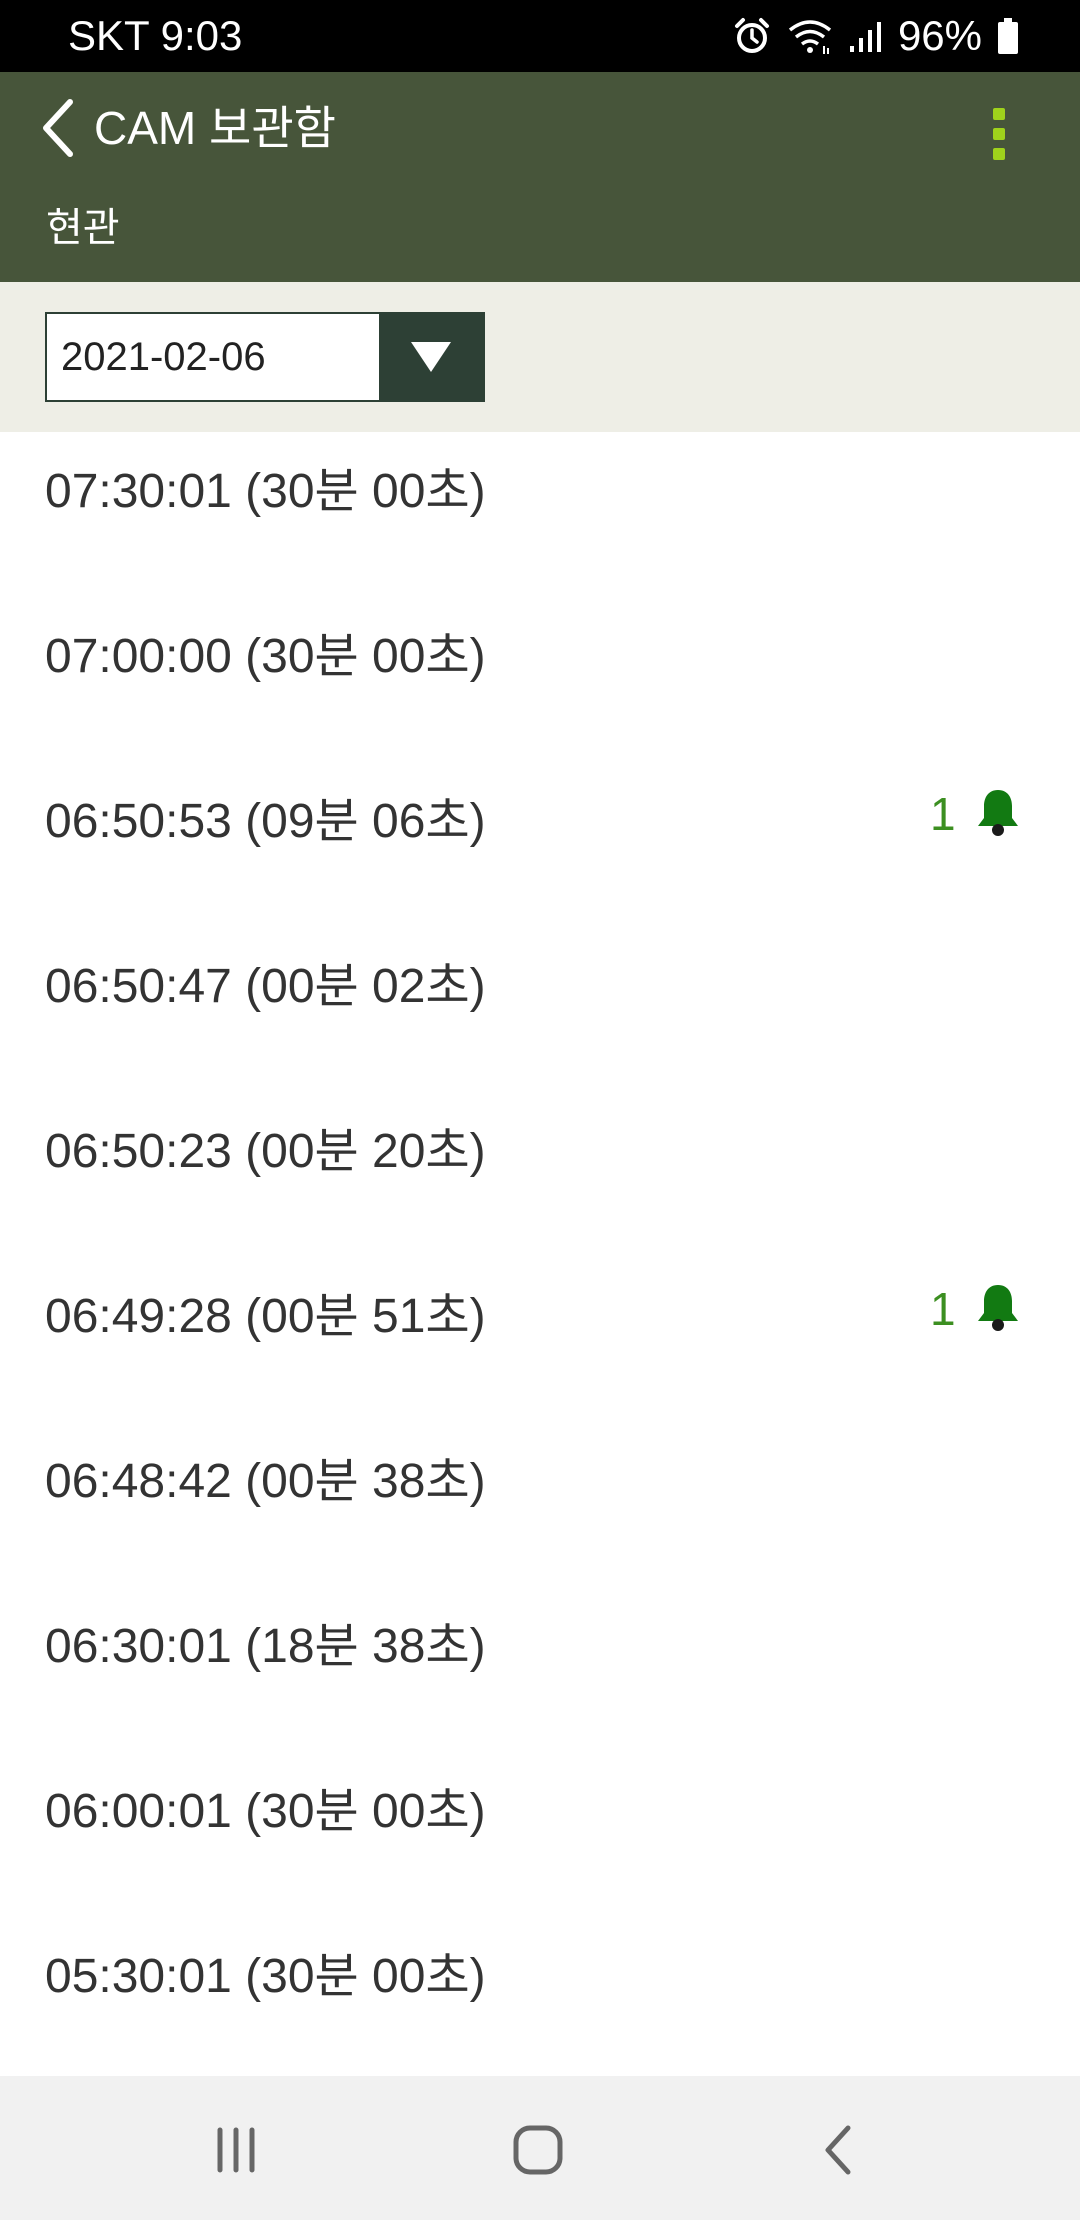  What do you see at coordinates (163, 356) in the screenshot?
I see `selected-date: 2021-02-06` at bounding box center [163, 356].